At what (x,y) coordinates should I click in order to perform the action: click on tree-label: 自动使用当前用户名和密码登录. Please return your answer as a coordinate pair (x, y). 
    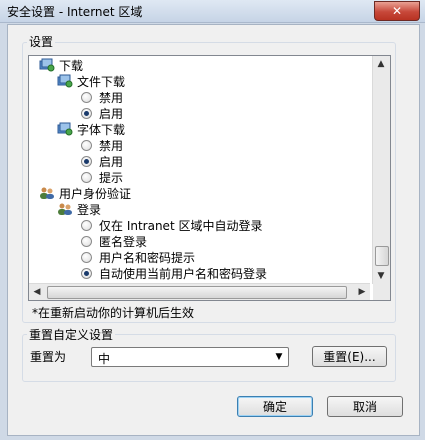
    Looking at the image, I should click on (183, 273).